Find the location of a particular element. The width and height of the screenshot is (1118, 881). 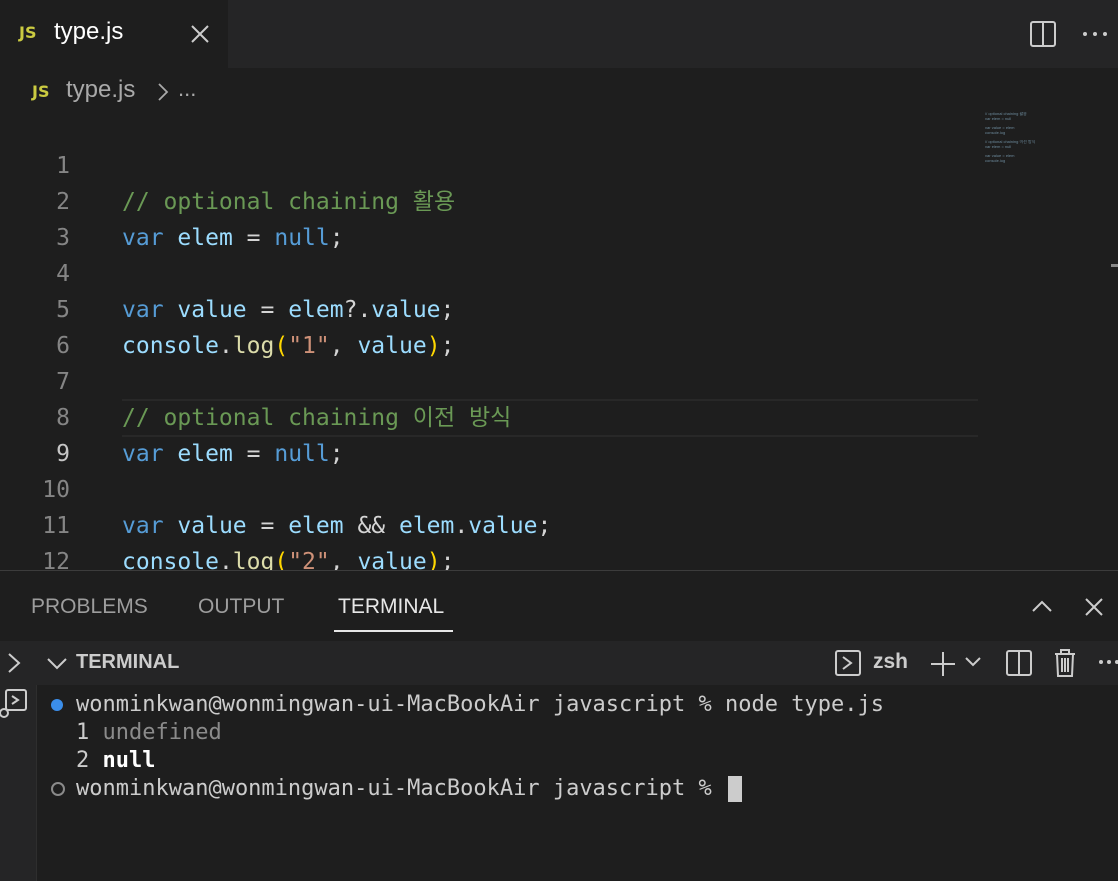

code-line: 11 console.log("2", value); is located at coordinates (490, 523).